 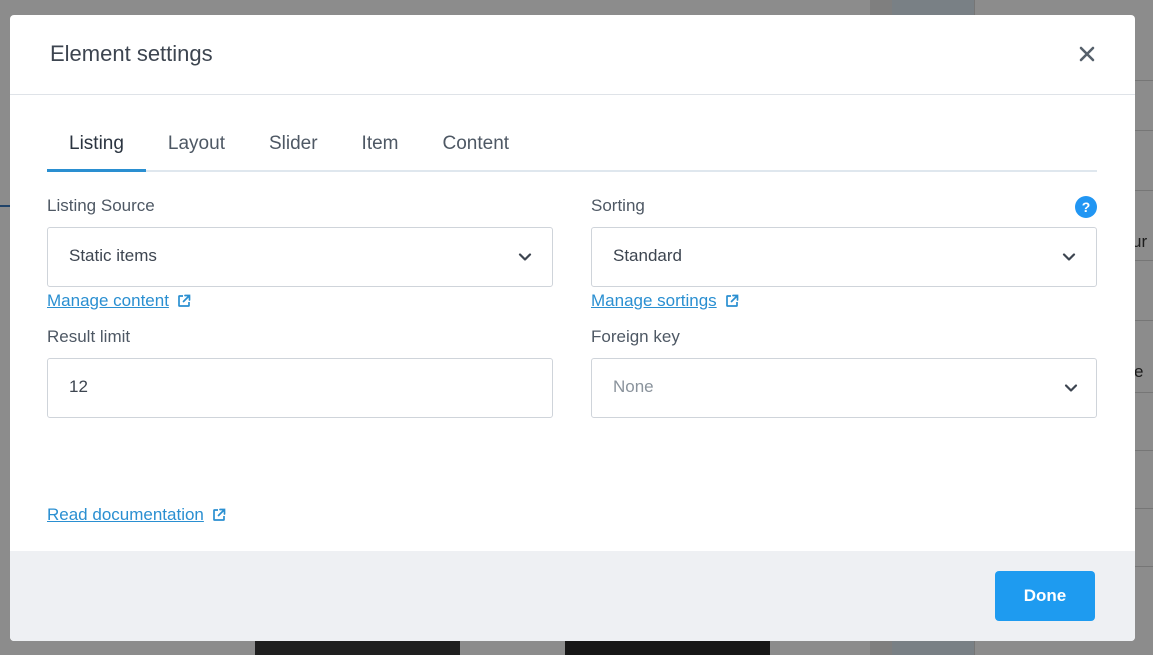 I want to click on foreign-key-select: None, so click(x=844, y=388).